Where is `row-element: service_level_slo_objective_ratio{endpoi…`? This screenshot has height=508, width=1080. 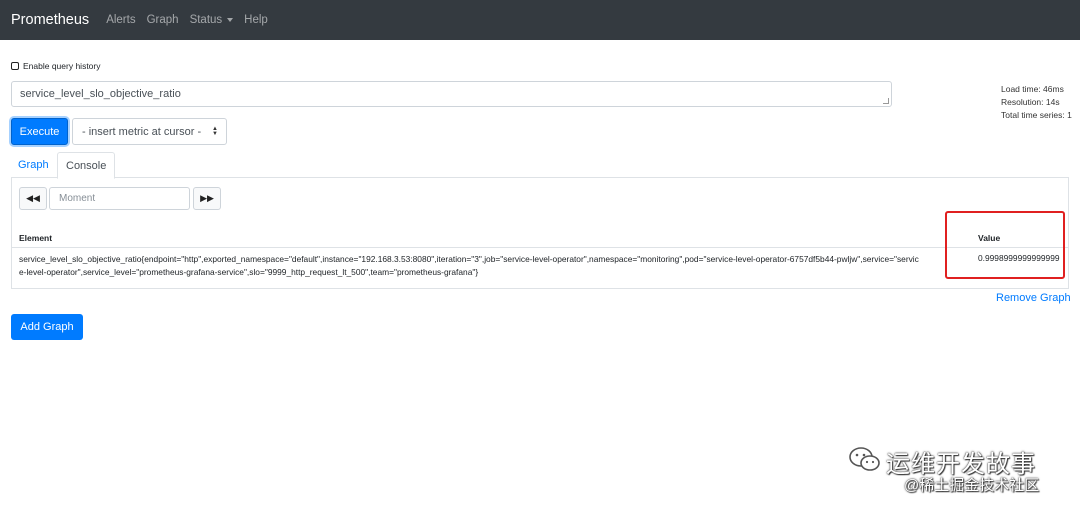
row-element: service_level_slo_objective_ratio{endpoi… is located at coordinates (469, 265).